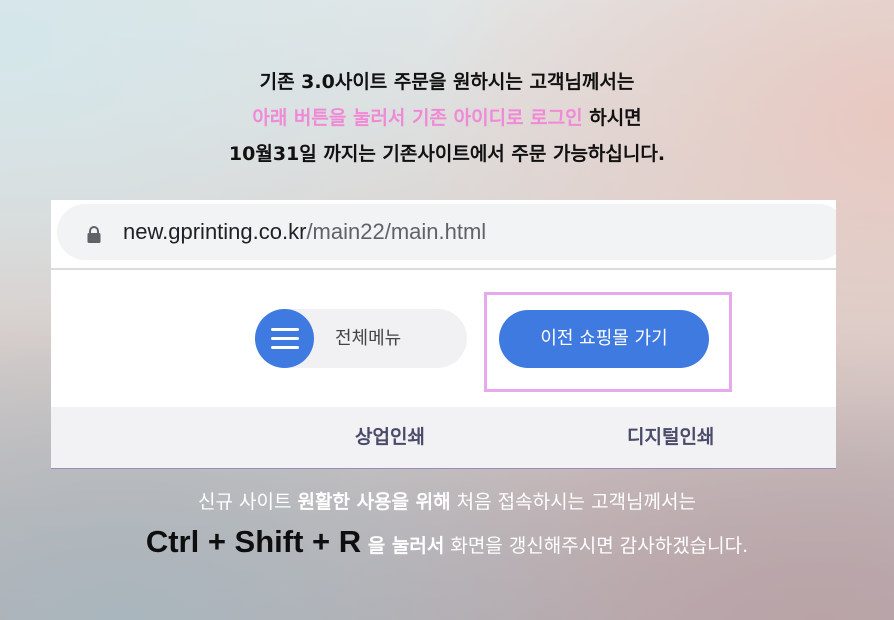 The width and height of the screenshot is (894, 620). I want to click on url-text: new.gprinting.co.kr/main22/main.html, so click(304, 232).